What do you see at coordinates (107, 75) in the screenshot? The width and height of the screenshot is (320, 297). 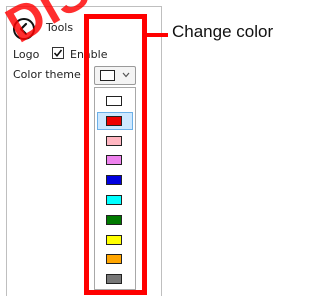 I see `selected-color-swatch` at bounding box center [107, 75].